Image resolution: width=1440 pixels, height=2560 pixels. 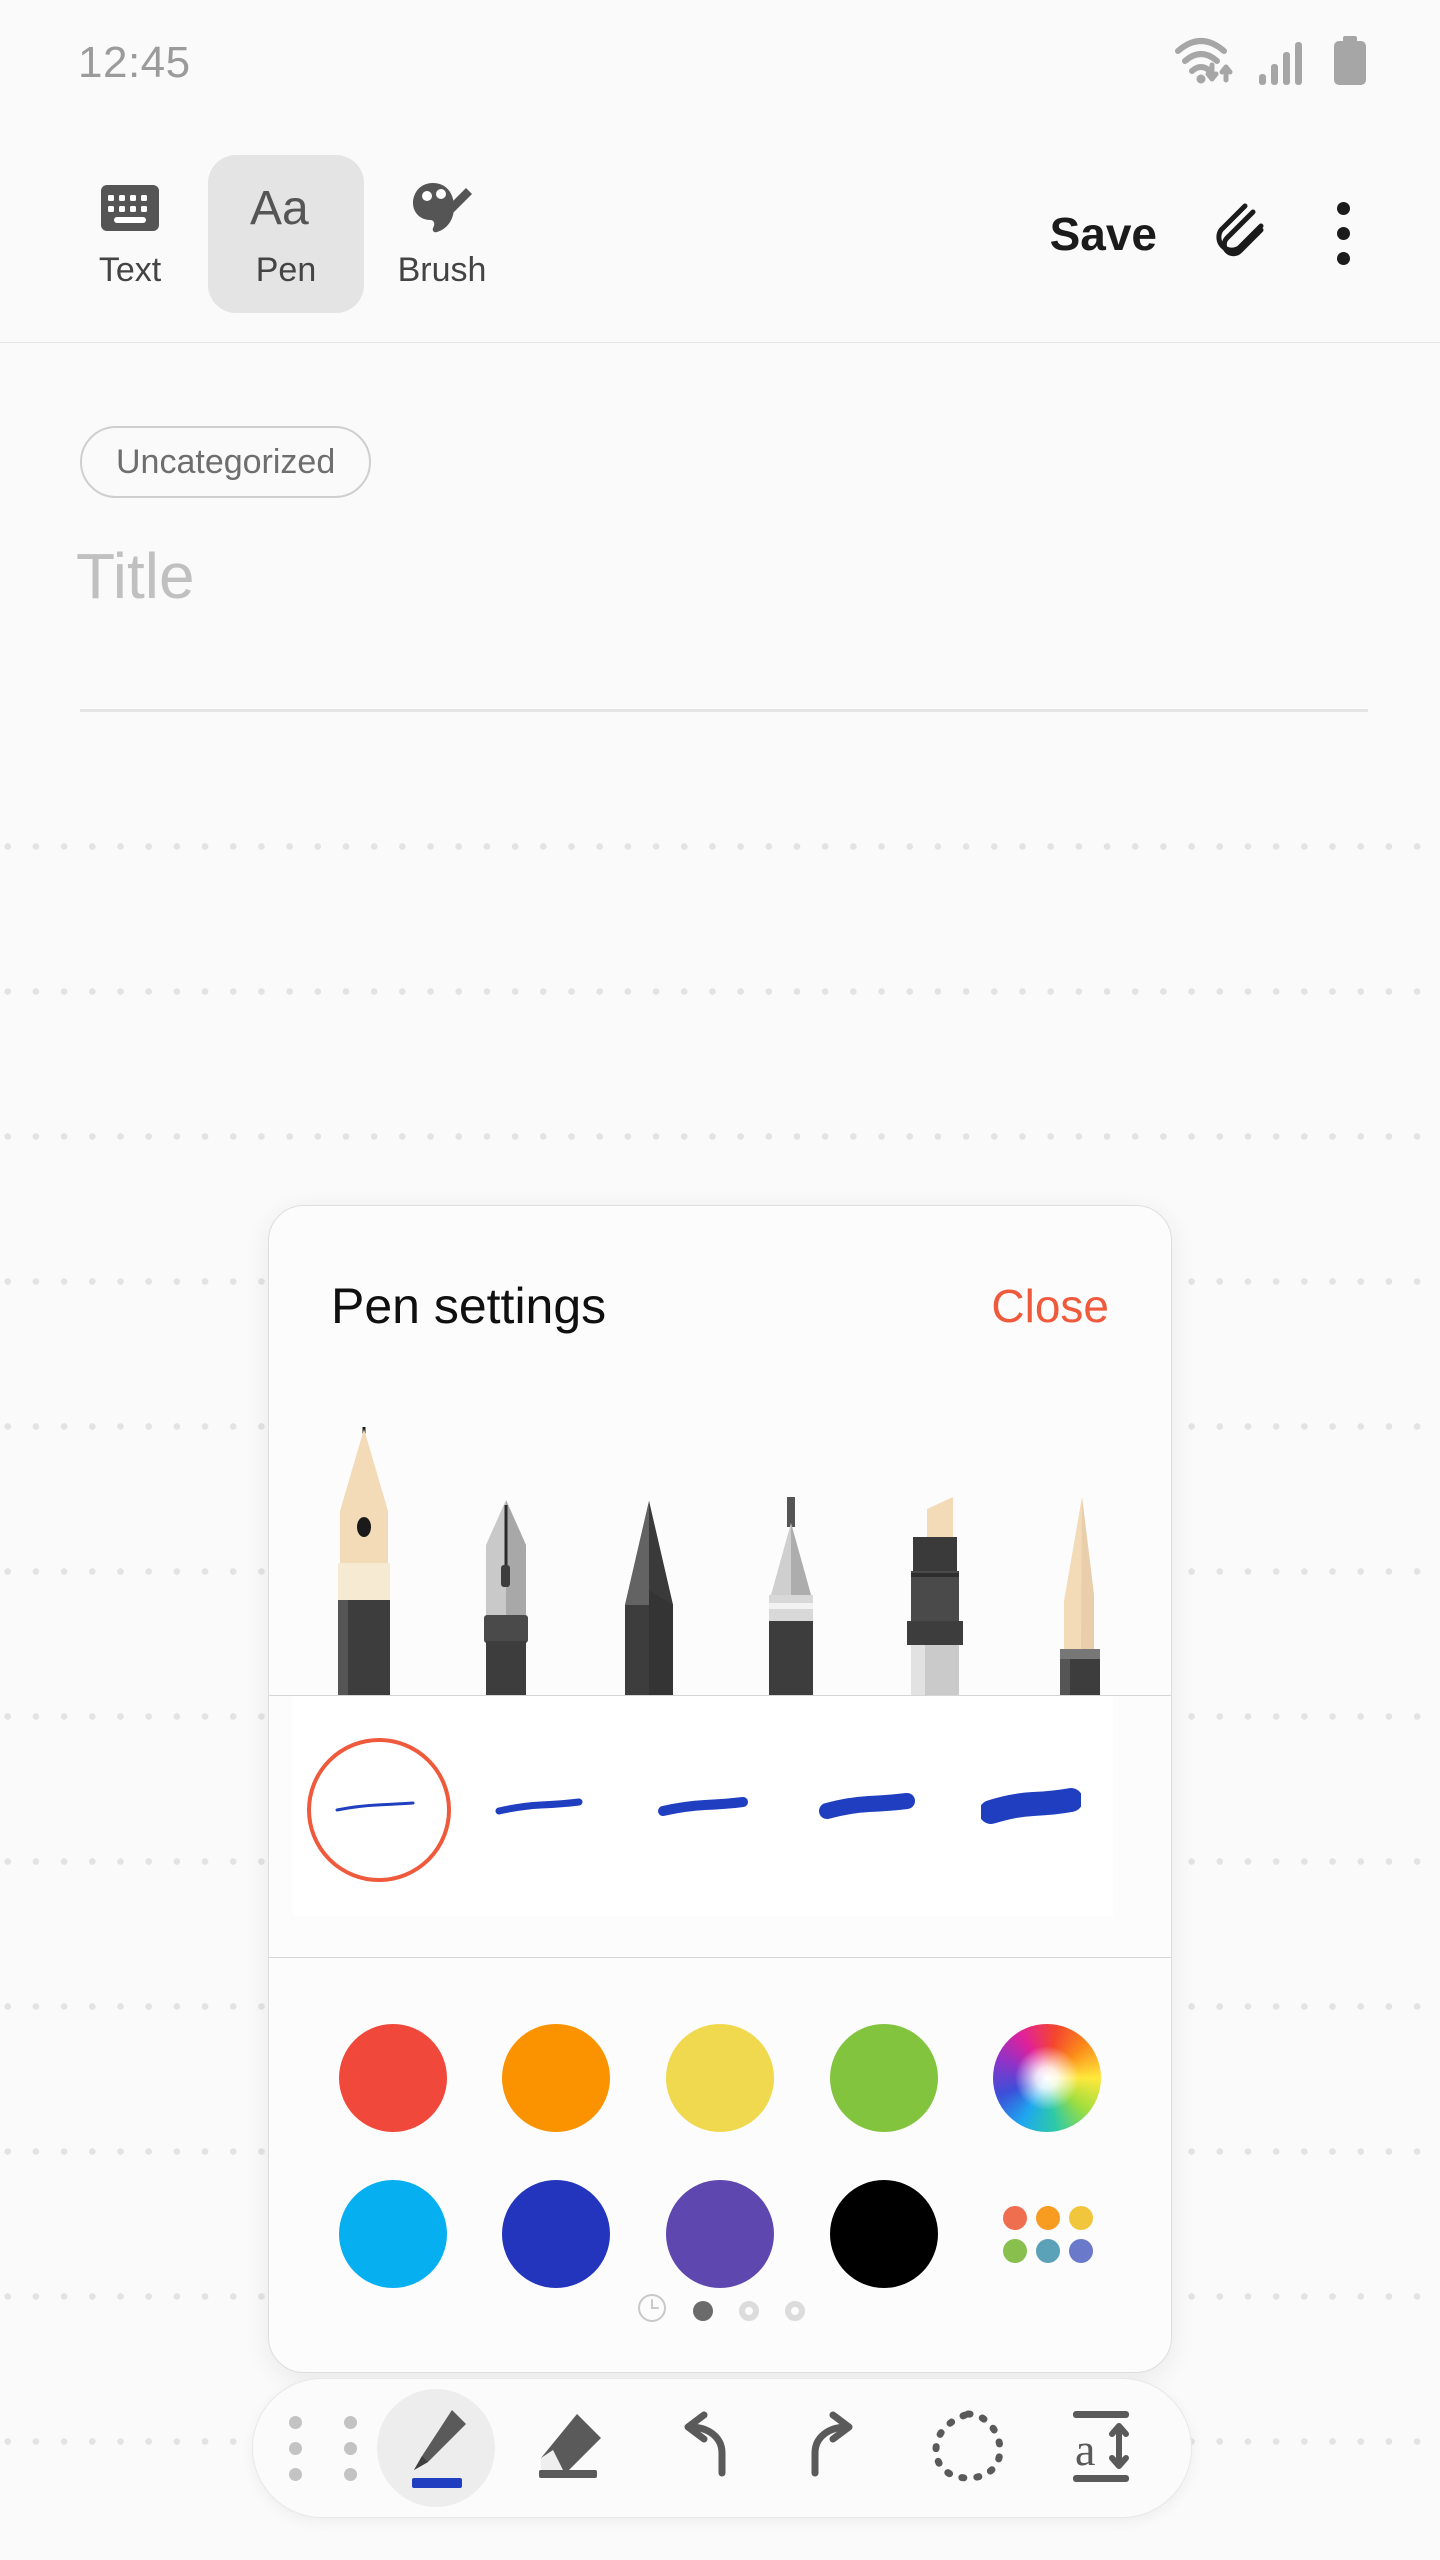 I want to click on color-dot-light-blue, so click(x=392, y=2234).